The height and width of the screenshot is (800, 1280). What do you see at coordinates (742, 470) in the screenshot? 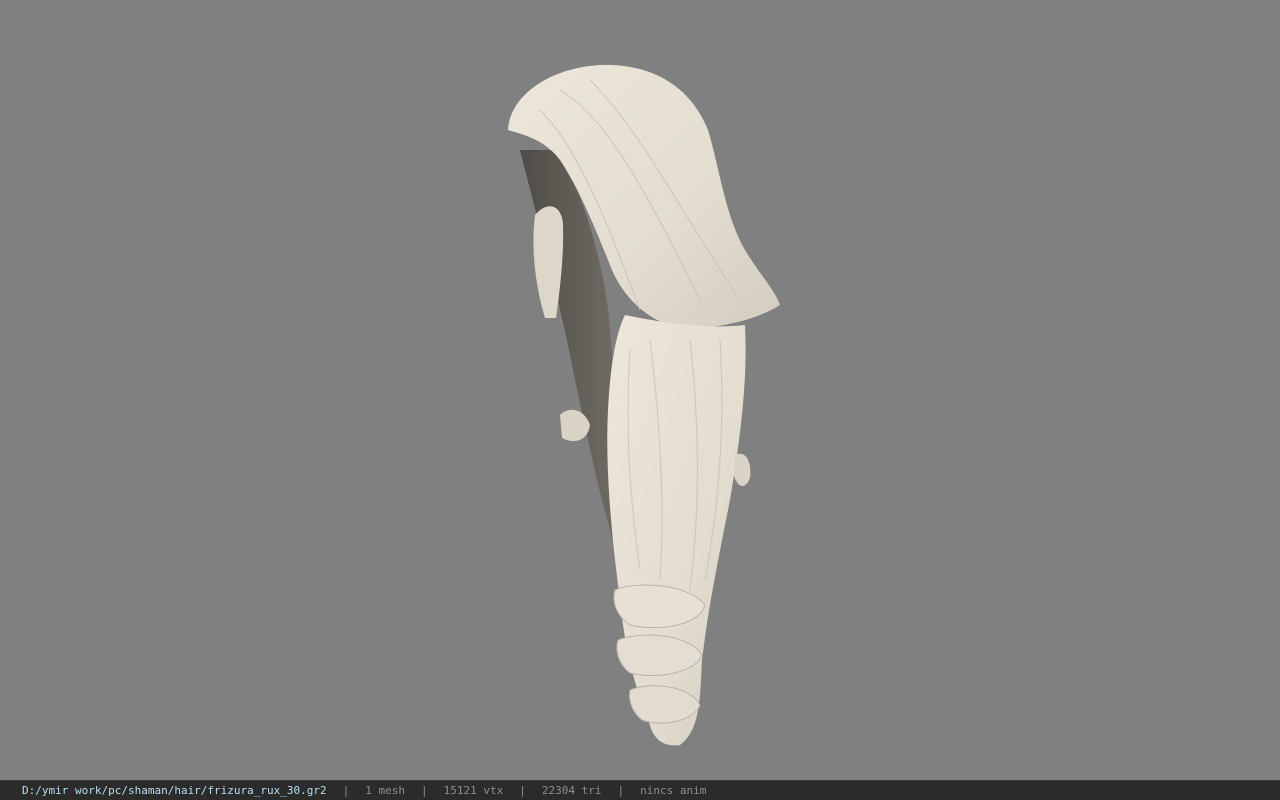
I see `hair-stray-right` at bounding box center [742, 470].